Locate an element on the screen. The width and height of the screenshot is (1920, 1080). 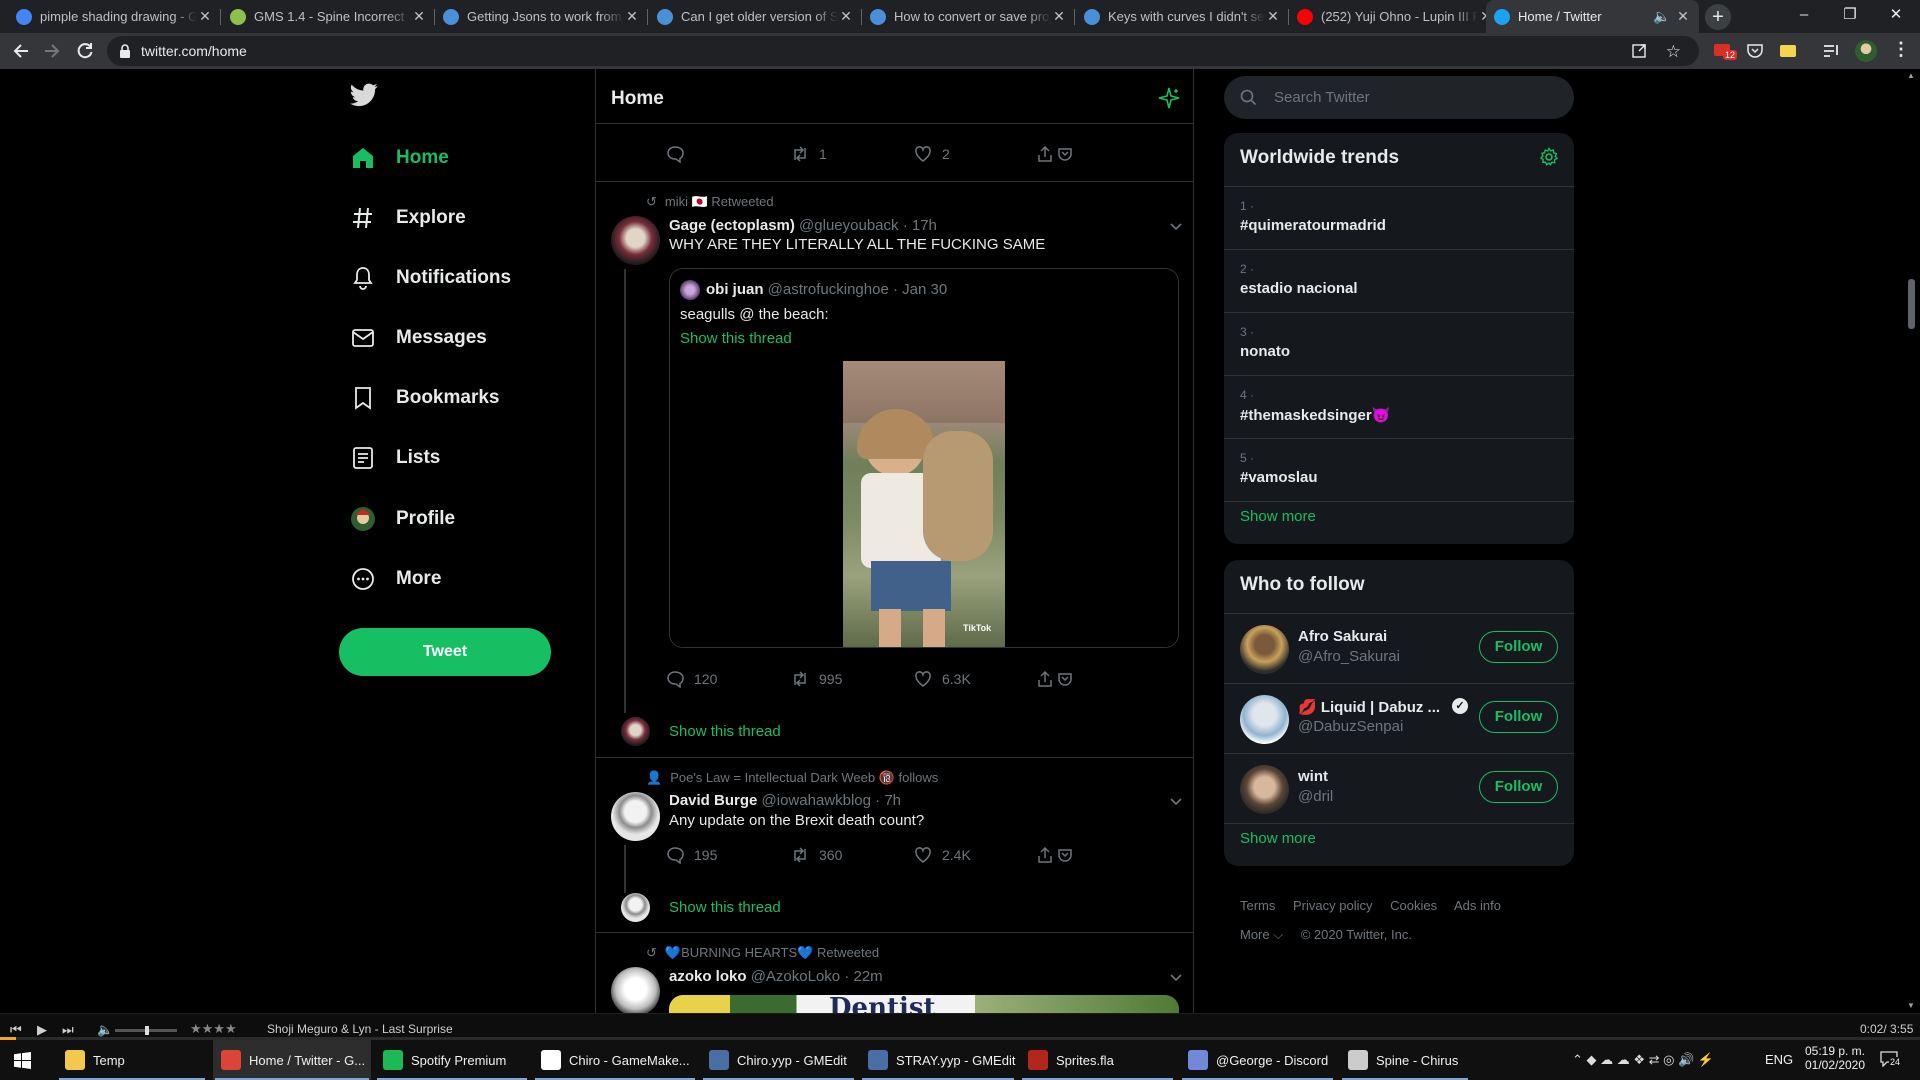
nav-item-notifications: Notifications is located at coordinates (430, 278).